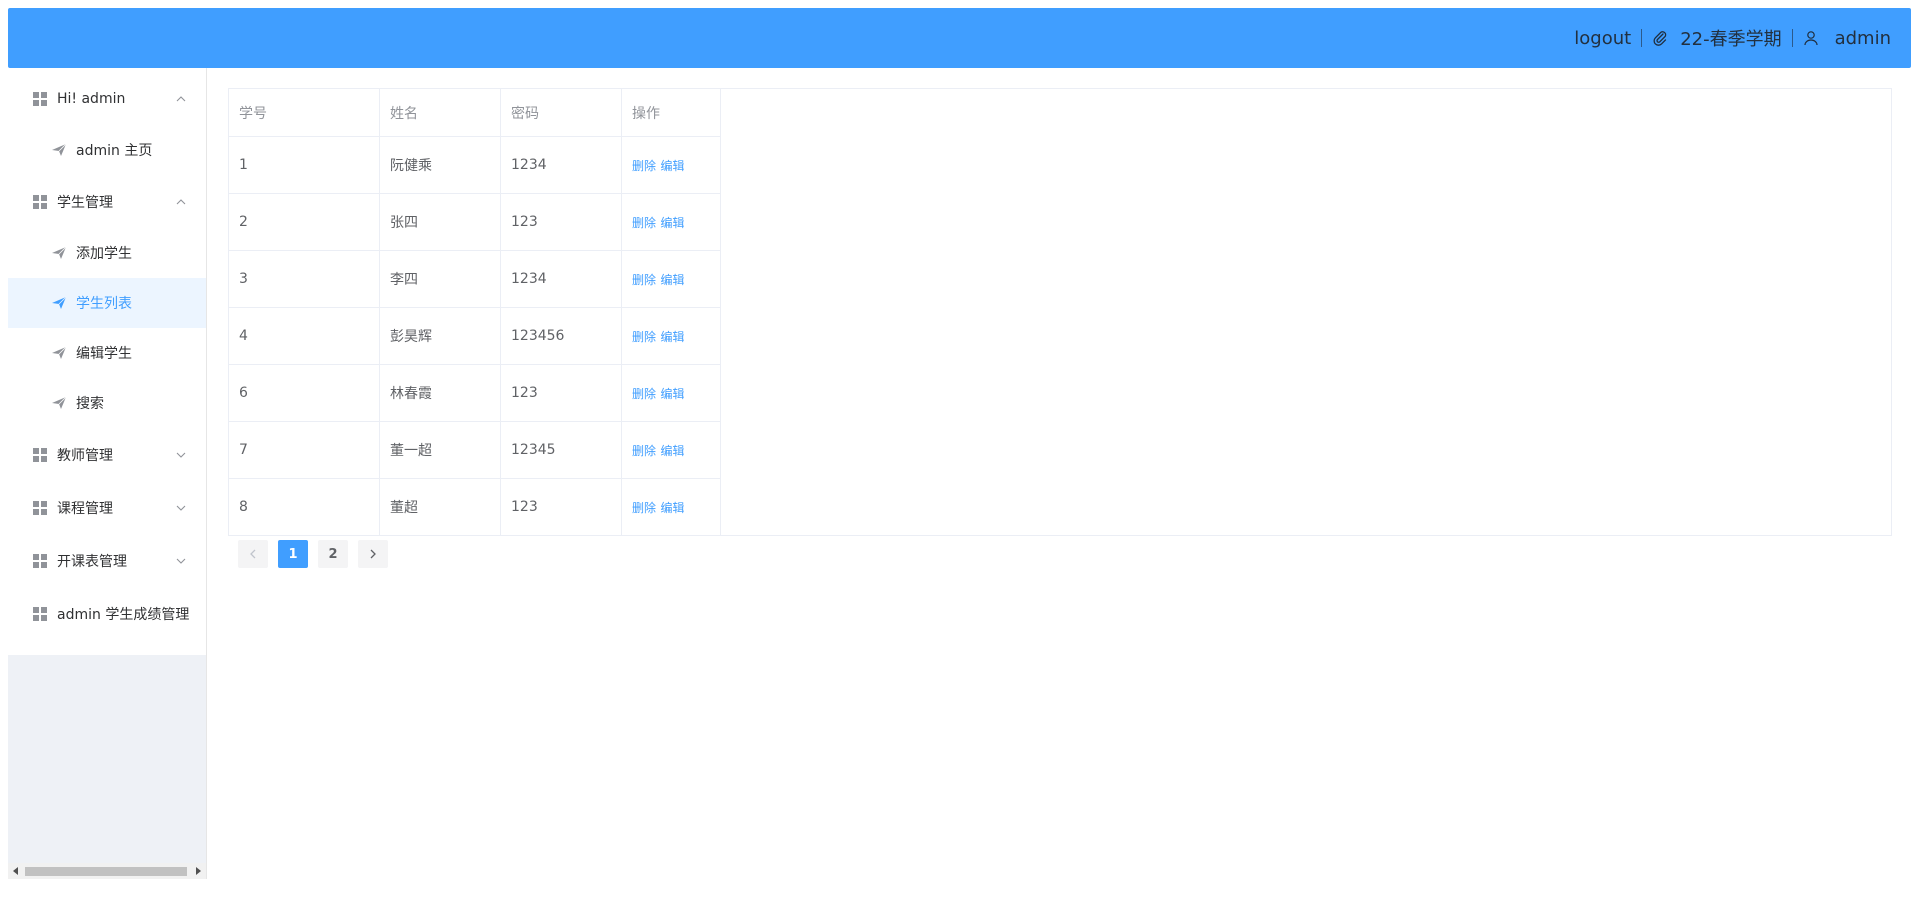 This screenshot has height=913, width=1920. I want to click on table-row: 2 张四 123 删除 编辑, so click(475, 222).